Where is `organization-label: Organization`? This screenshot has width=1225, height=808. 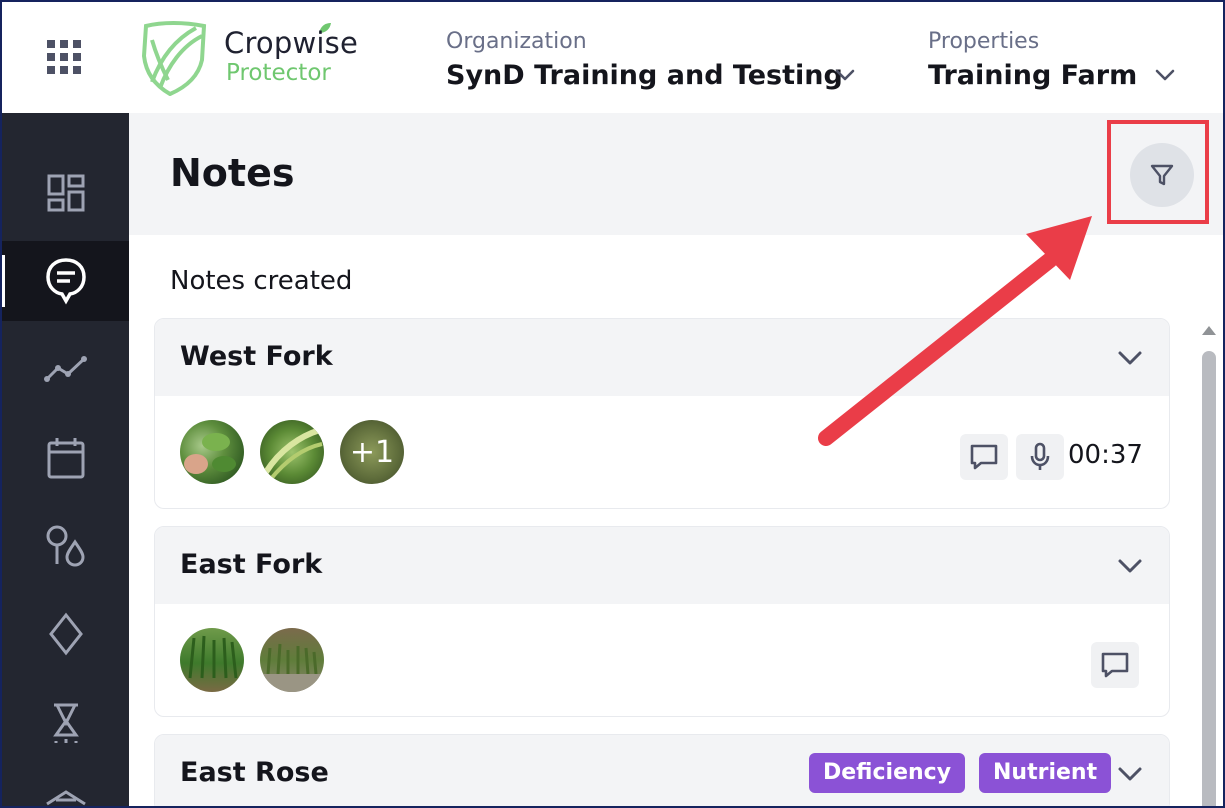 organization-label: Organization is located at coordinates (516, 41).